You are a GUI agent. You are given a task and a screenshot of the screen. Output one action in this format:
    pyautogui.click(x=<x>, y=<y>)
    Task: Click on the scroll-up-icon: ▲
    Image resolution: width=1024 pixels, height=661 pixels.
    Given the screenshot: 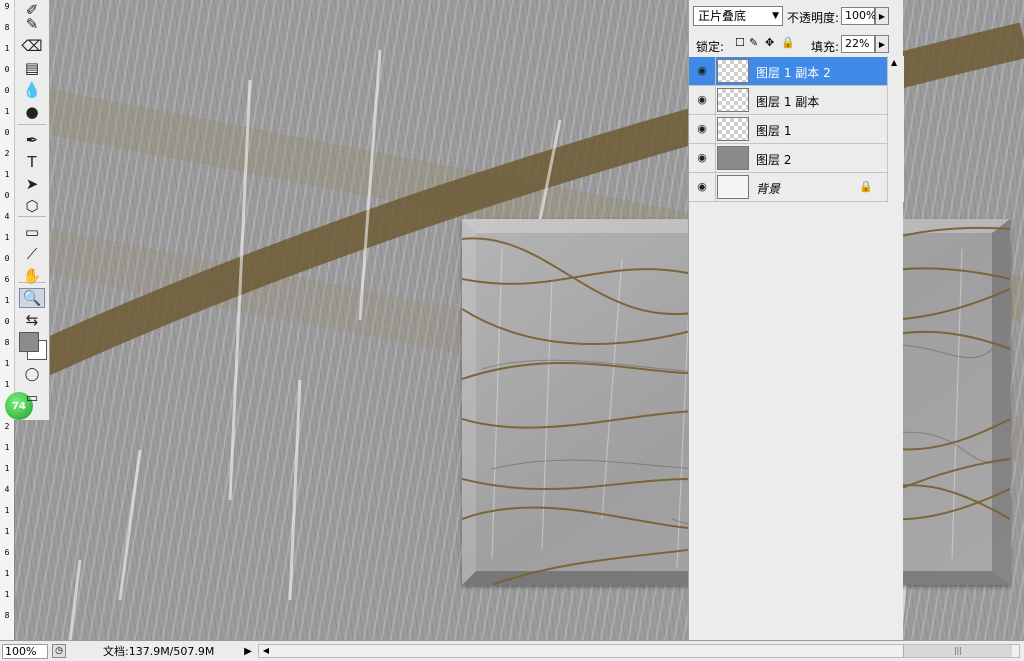 What is the action you would take?
    pyautogui.click(x=894, y=62)
    